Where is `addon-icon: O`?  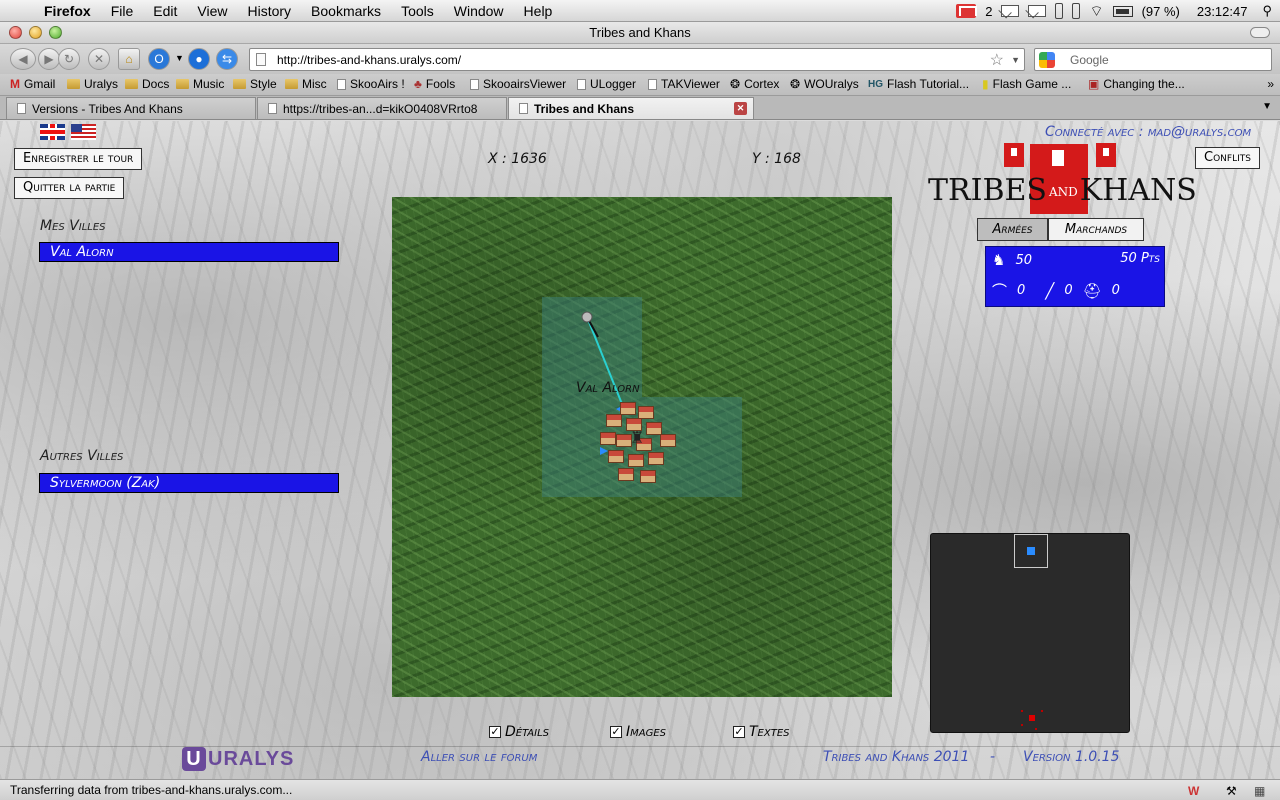 addon-icon: O is located at coordinates (159, 59).